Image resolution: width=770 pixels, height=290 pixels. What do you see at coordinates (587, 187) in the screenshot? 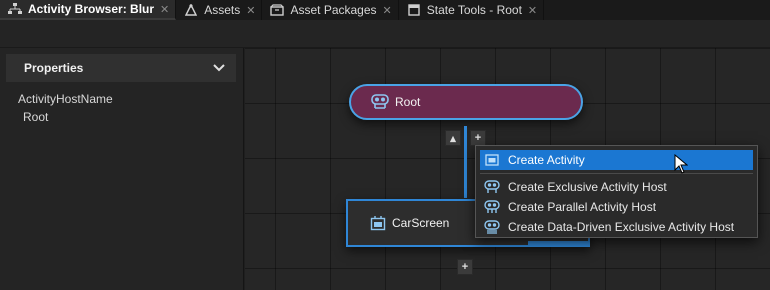
I see `menu-item-label: Create Exclusive Activity Host` at bounding box center [587, 187].